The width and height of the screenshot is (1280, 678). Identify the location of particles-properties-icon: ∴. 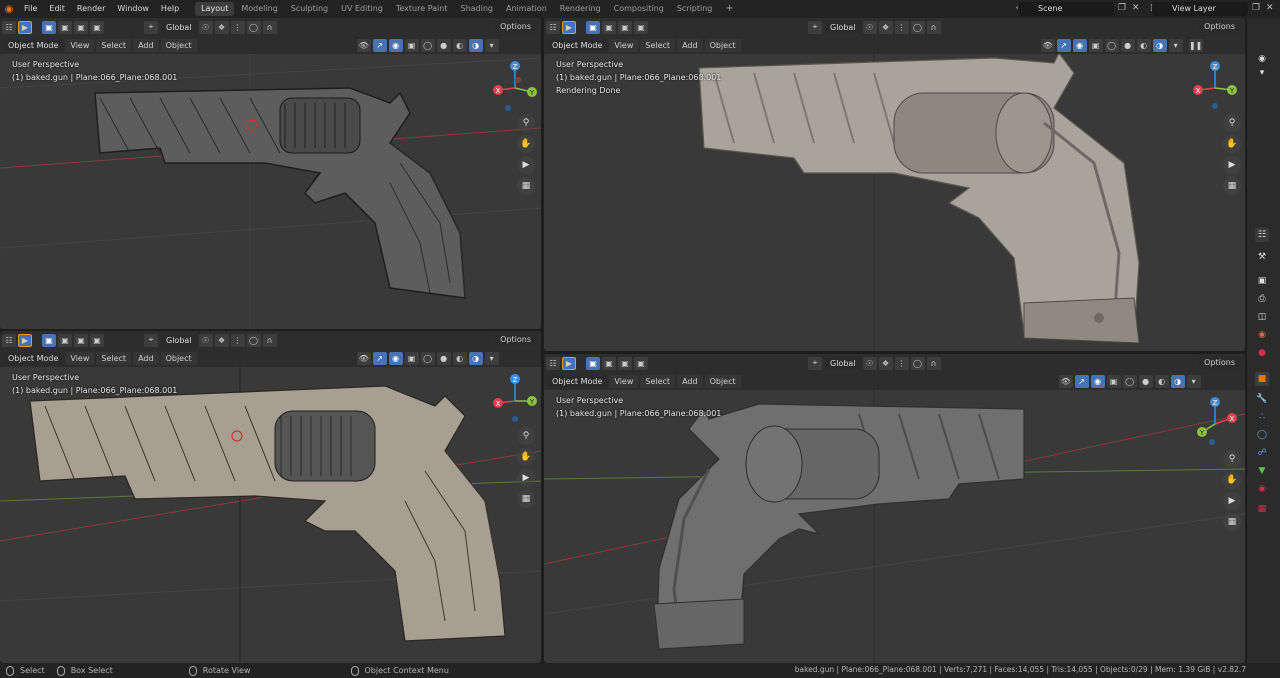
(1262, 417).